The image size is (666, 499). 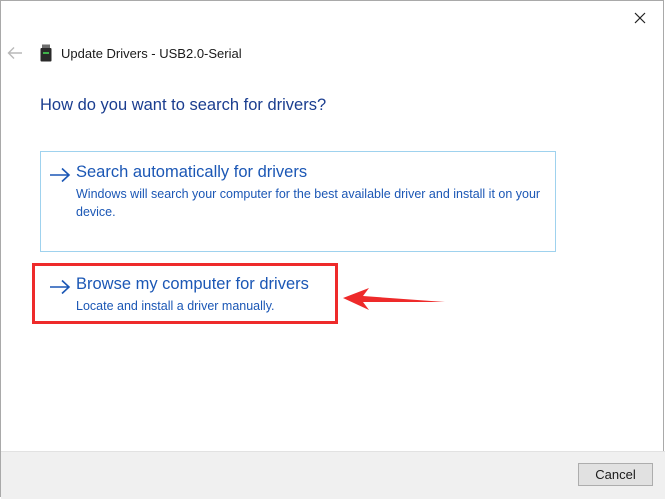 I want to click on back-arrow-icon, so click(x=14, y=53).